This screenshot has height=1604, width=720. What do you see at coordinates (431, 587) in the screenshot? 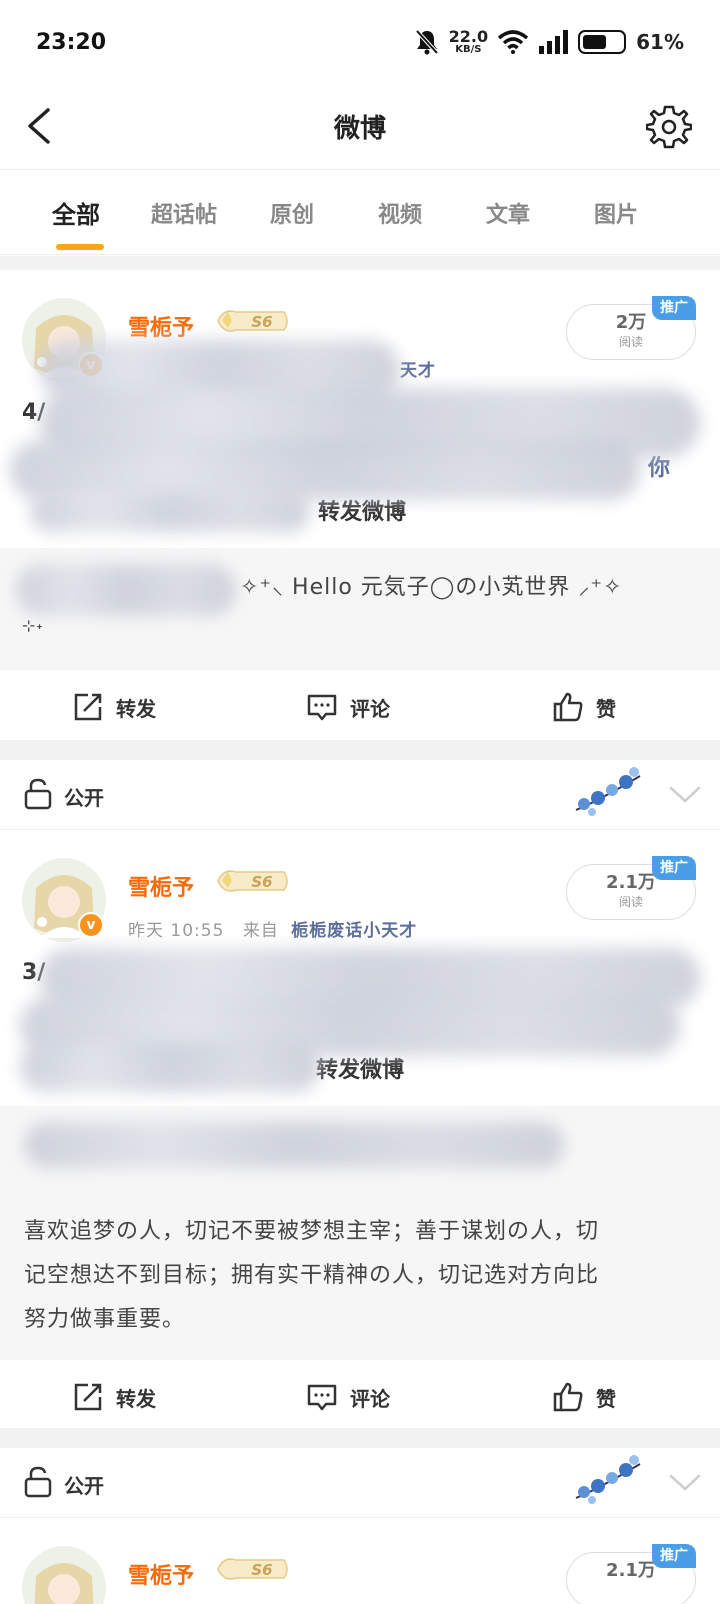
I see `repost-text: ✧⁺⸜ Hello 元気子◯の小芄世界 ⸝⁺✧` at bounding box center [431, 587].